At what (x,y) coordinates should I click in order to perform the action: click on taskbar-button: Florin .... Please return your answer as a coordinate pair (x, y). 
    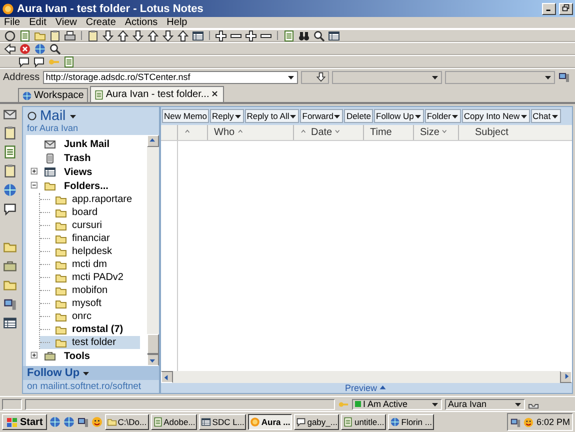
    Looking at the image, I should click on (411, 422).